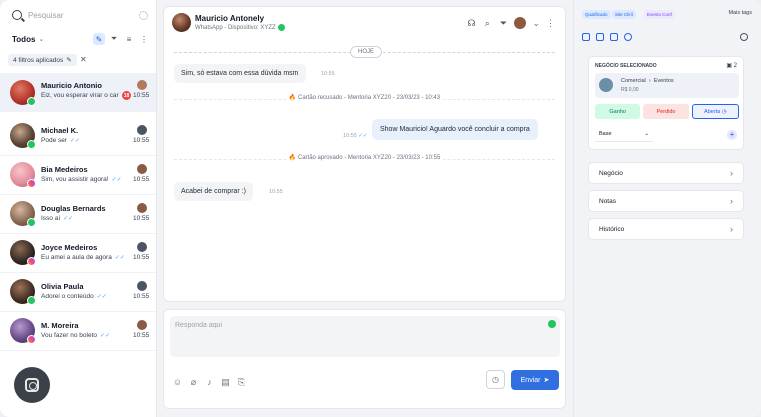  Describe the element at coordinates (666, 173) in the screenshot. I see `section-negocio: Negócio ›` at that location.